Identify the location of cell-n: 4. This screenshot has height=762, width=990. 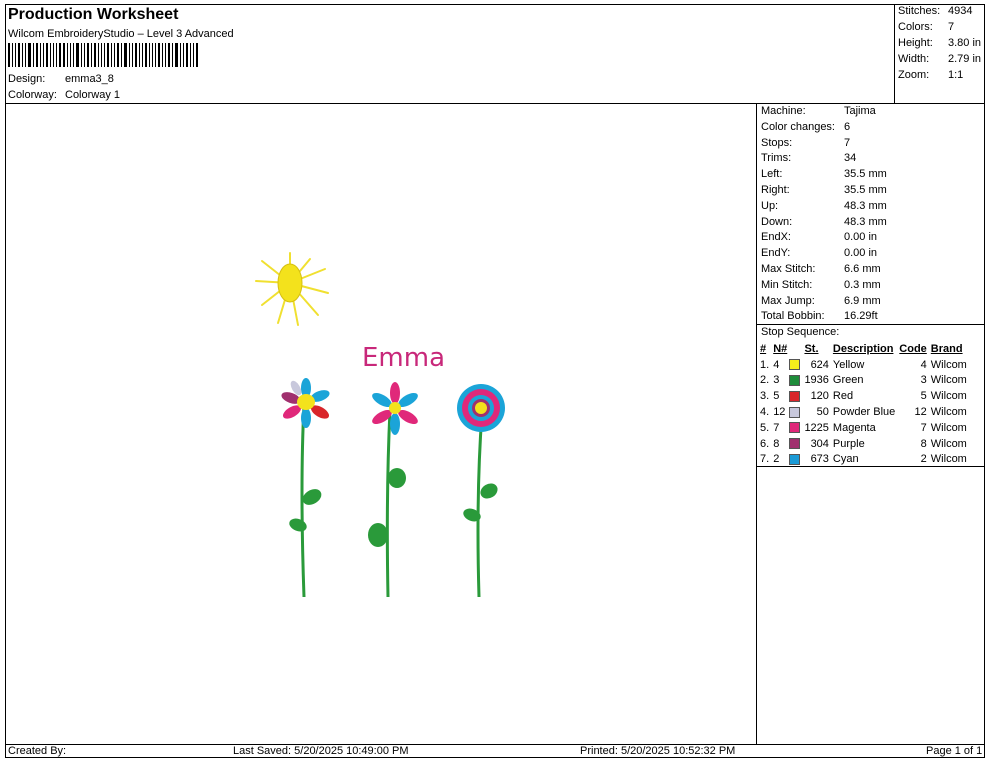
(776, 364).